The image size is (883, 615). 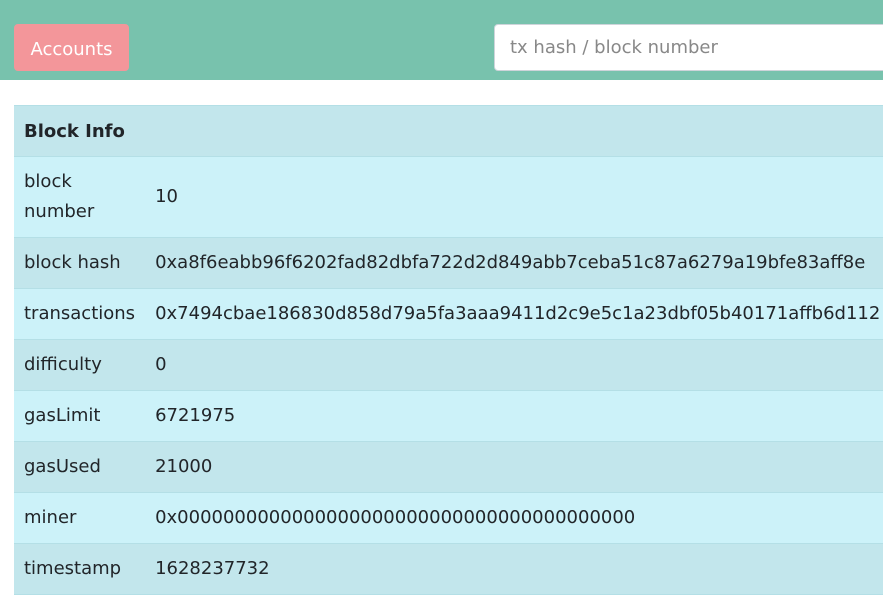 I want to click on row-label: gasUsed, so click(x=80, y=467).